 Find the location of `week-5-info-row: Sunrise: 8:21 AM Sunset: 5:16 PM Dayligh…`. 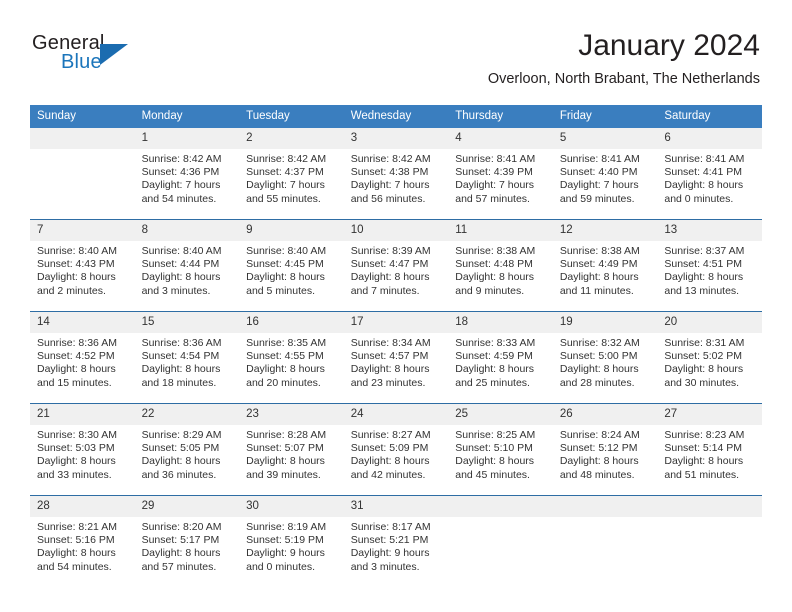

week-5-info-row: Sunrise: 8:21 AM Sunset: 5:16 PM Dayligh… is located at coordinates (396, 552).